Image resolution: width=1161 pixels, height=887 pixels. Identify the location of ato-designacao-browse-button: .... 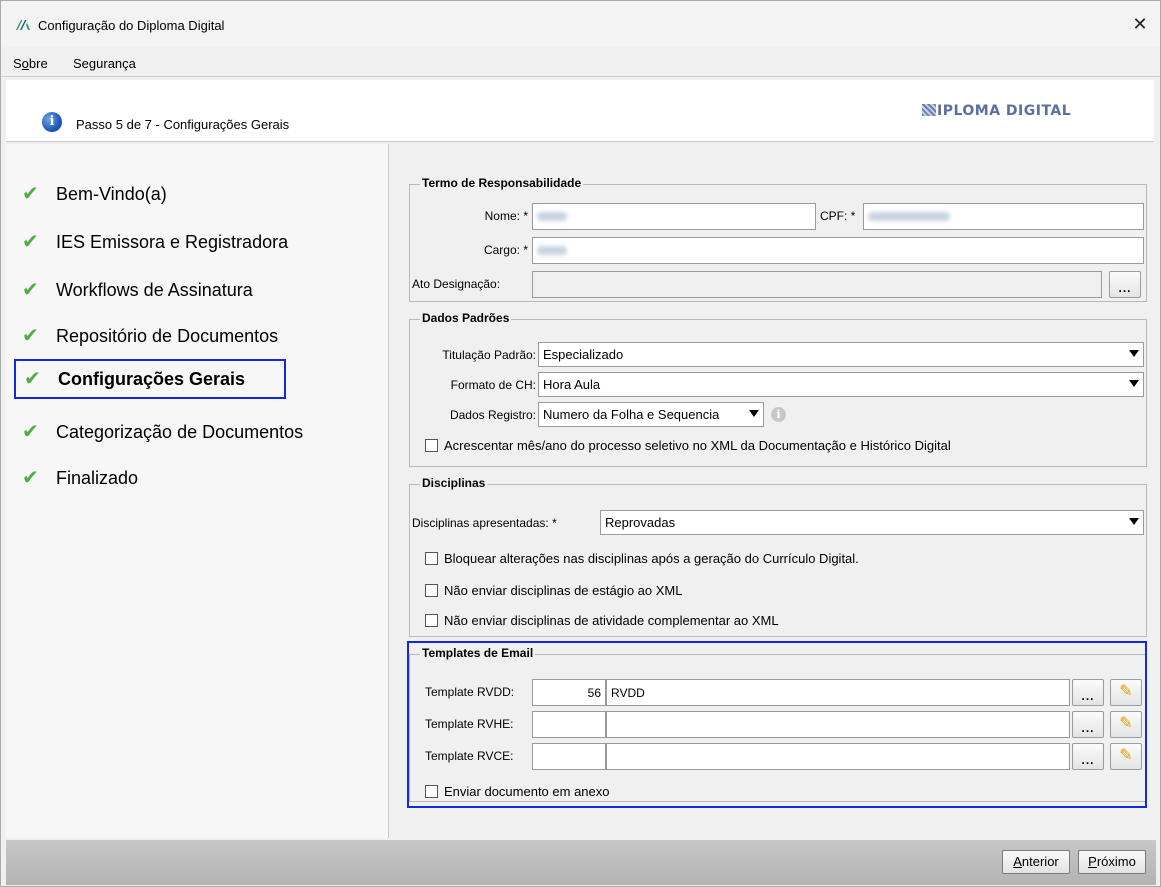
(1125, 284).